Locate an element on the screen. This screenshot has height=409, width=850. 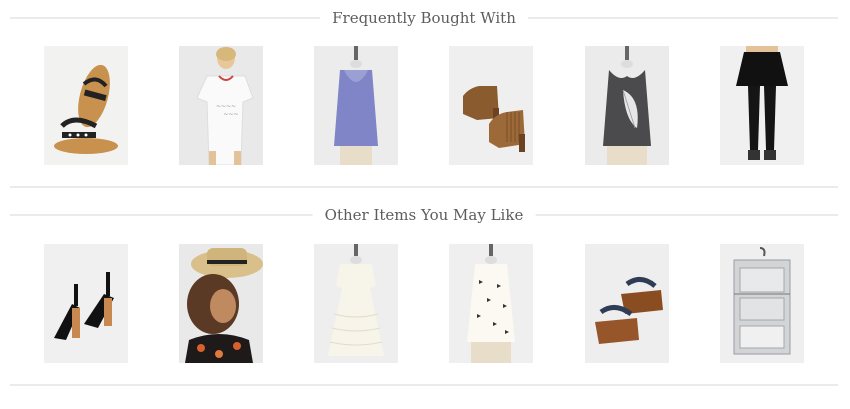
product-tile-tshirt-dress: ~~~~ ~~~ is located at coordinates (221, 105).